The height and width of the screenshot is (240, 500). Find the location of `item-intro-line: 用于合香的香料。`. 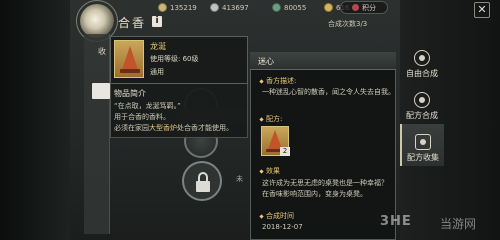

item-intro-line: 用于合香的香料。 is located at coordinates (142, 117).